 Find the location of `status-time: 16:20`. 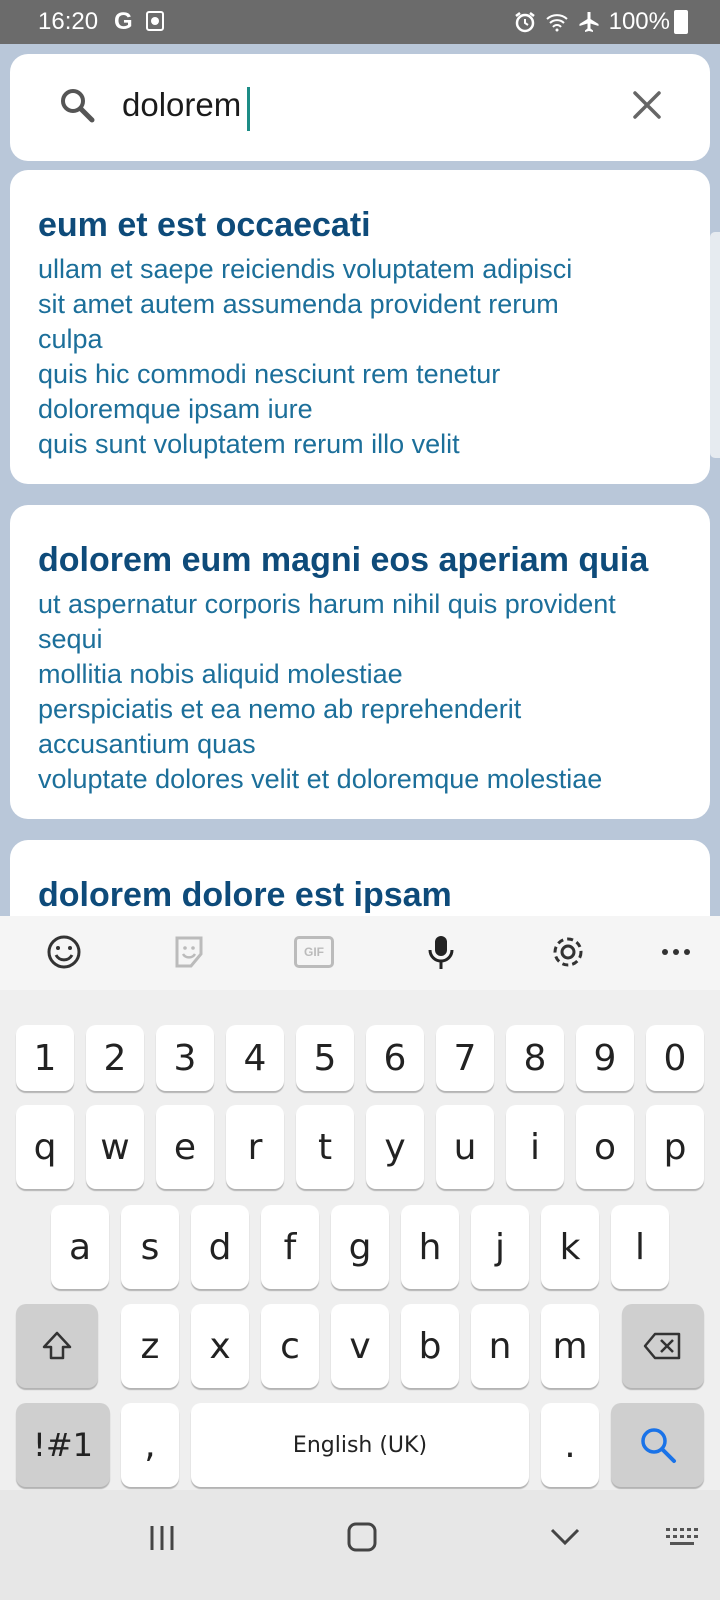

status-time: 16:20 is located at coordinates (68, 21).